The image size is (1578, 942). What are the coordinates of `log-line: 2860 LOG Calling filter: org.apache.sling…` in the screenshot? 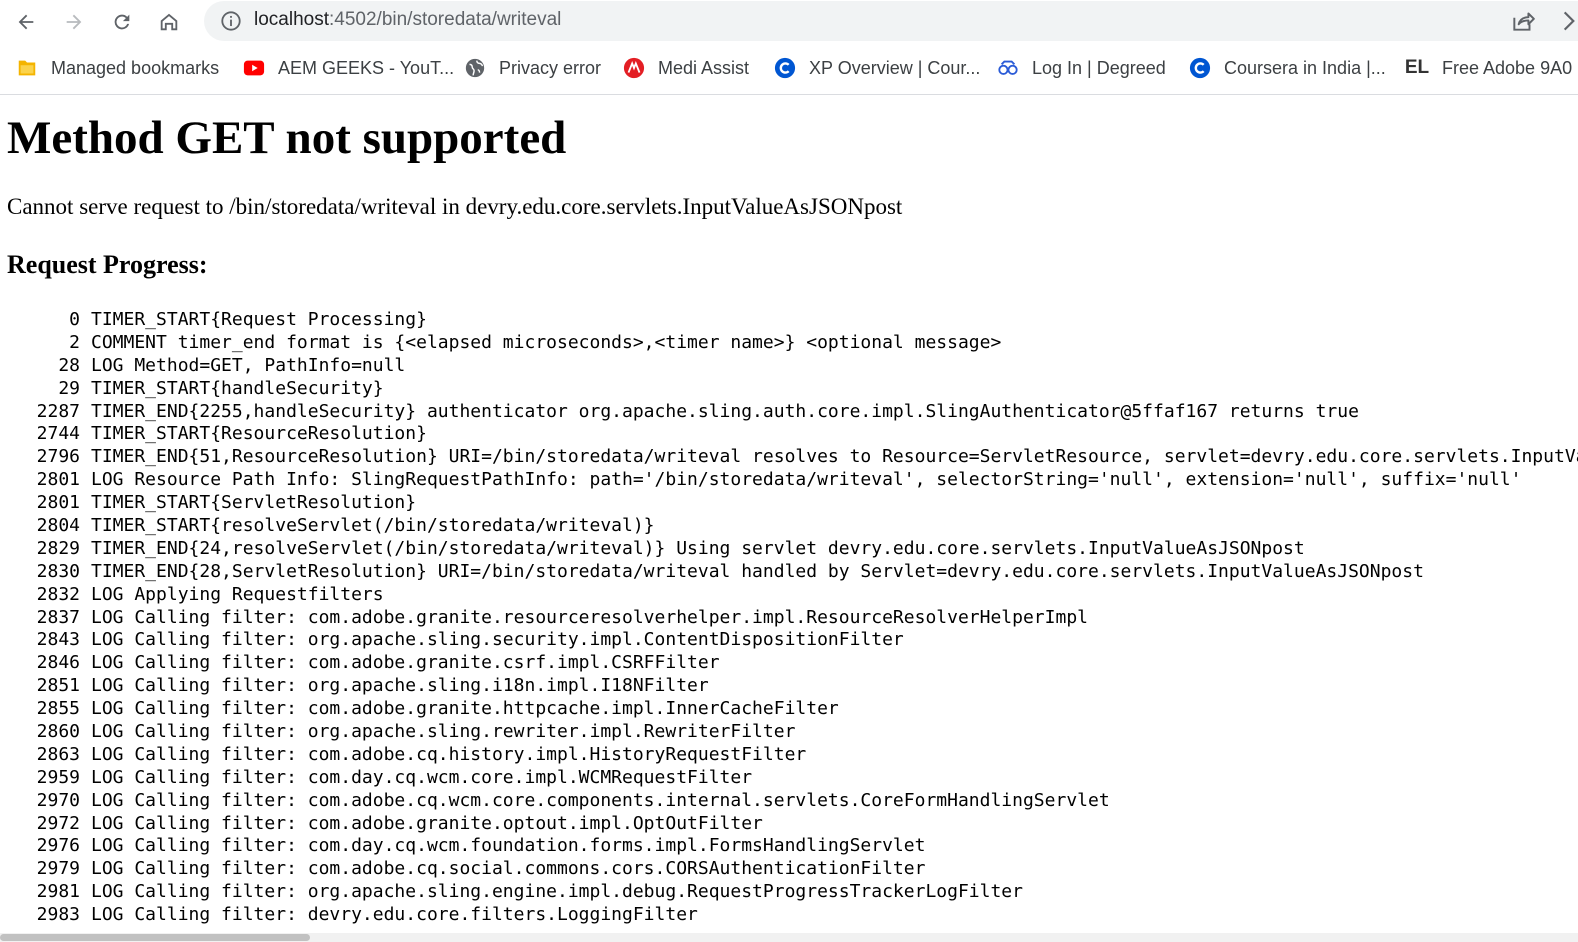 It's located at (789, 732).